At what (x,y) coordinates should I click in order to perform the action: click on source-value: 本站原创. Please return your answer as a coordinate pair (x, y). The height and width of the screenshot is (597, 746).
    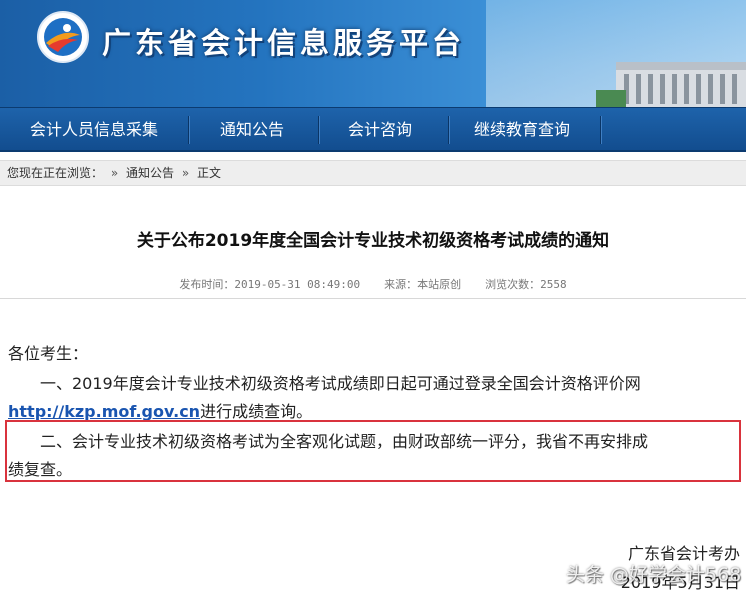
    Looking at the image, I should click on (439, 284).